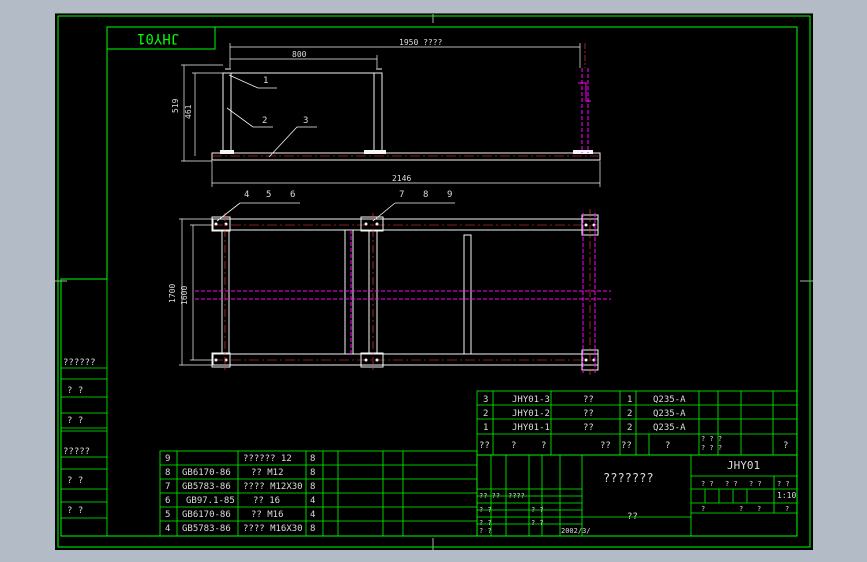 This screenshot has height=562, width=867. What do you see at coordinates (293, 195) in the screenshot?
I see `callout-6: 6` at bounding box center [293, 195].